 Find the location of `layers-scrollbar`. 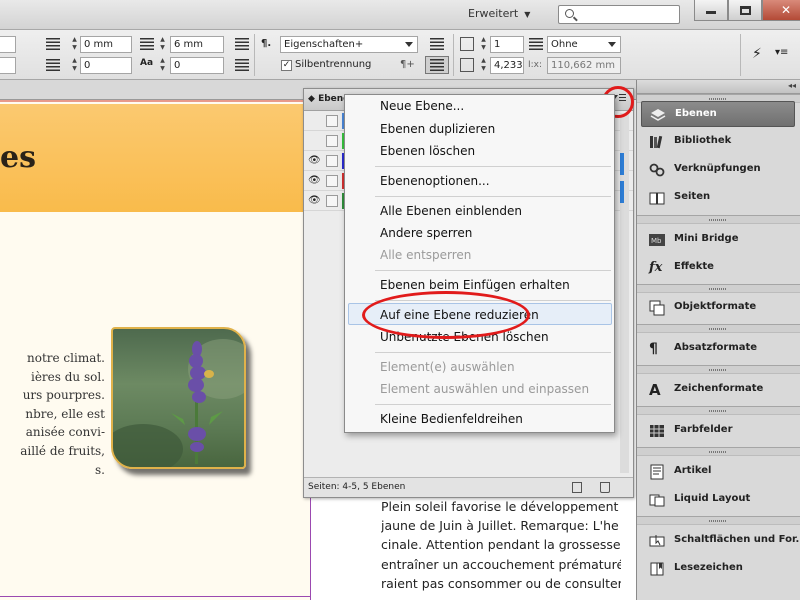

layers-scrollbar is located at coordinates (624, 293).